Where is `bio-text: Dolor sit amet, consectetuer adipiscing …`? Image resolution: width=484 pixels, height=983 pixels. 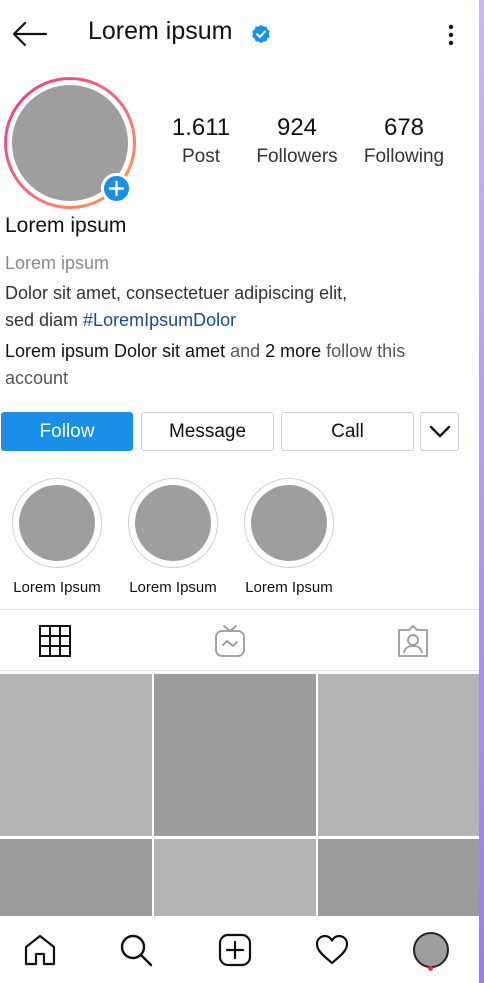
bio-text: Dolor sit amet, consectetuer adipiscing … is located at coordinates (215, 307).